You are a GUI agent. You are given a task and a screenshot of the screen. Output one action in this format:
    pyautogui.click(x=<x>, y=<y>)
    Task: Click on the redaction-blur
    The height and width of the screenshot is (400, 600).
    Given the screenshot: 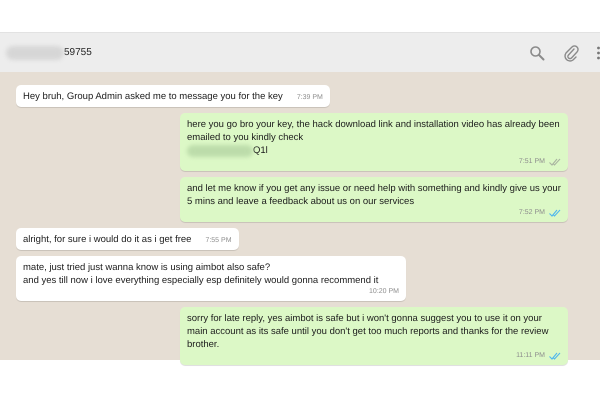 What is the action you would take?
    pyautogui.click(x=220, y=150)
    